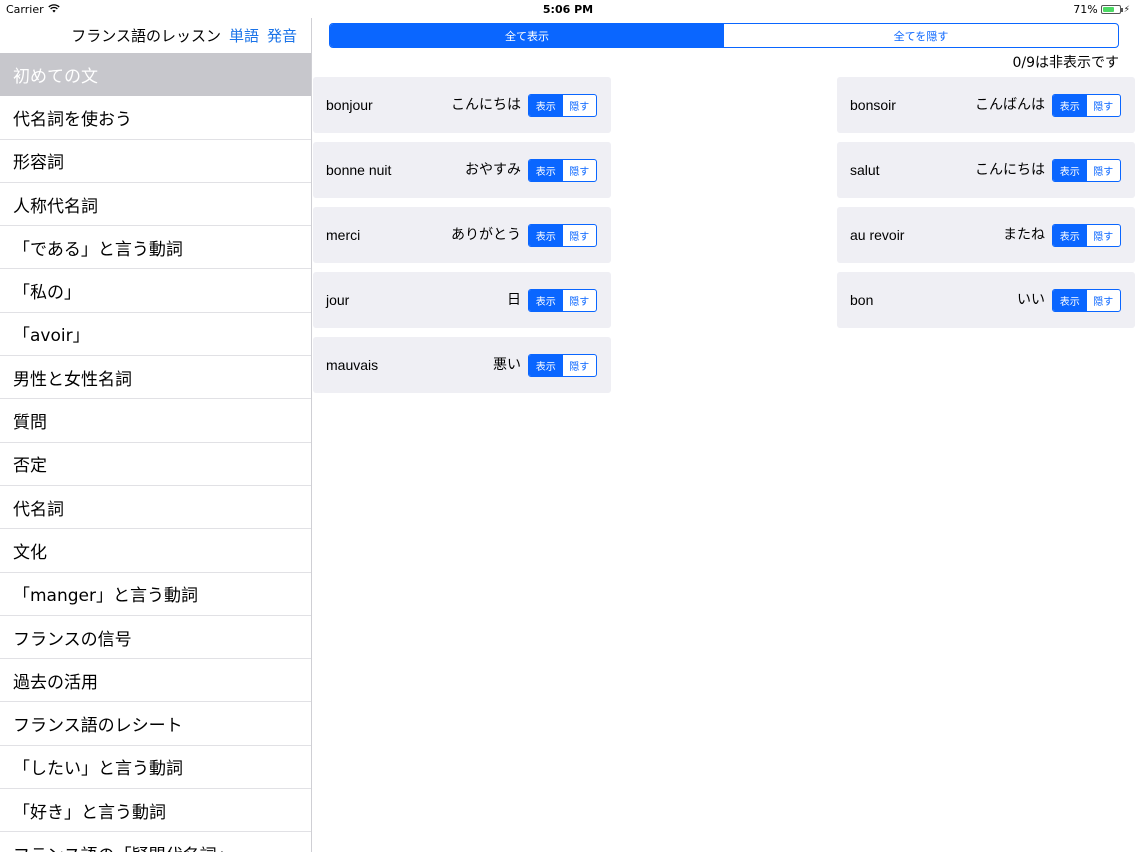 The width and height of the screenshot is (1136, 852). Describe the element at coordinates (155, 508) in the screenshot. I see `lesson-item: 代名詞` at that location.